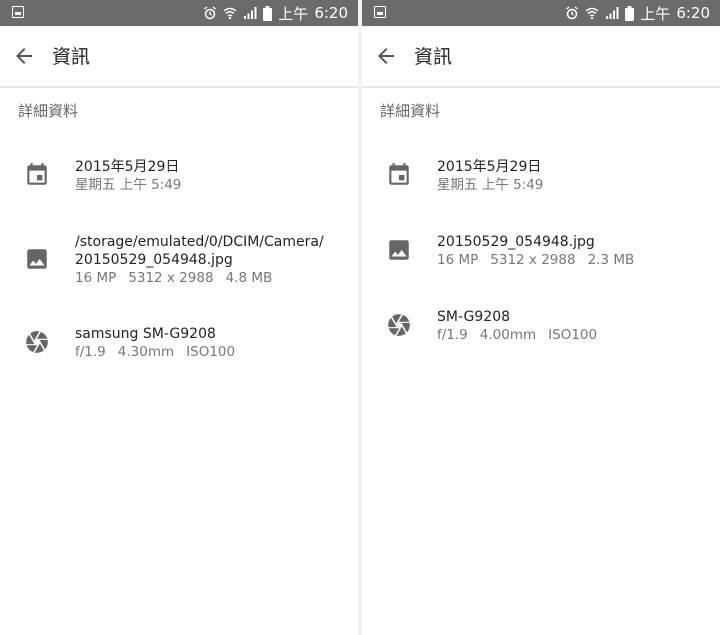 The image size is (720, 635). I want to click on file-size: 2.3 MB, so click(611, 260).